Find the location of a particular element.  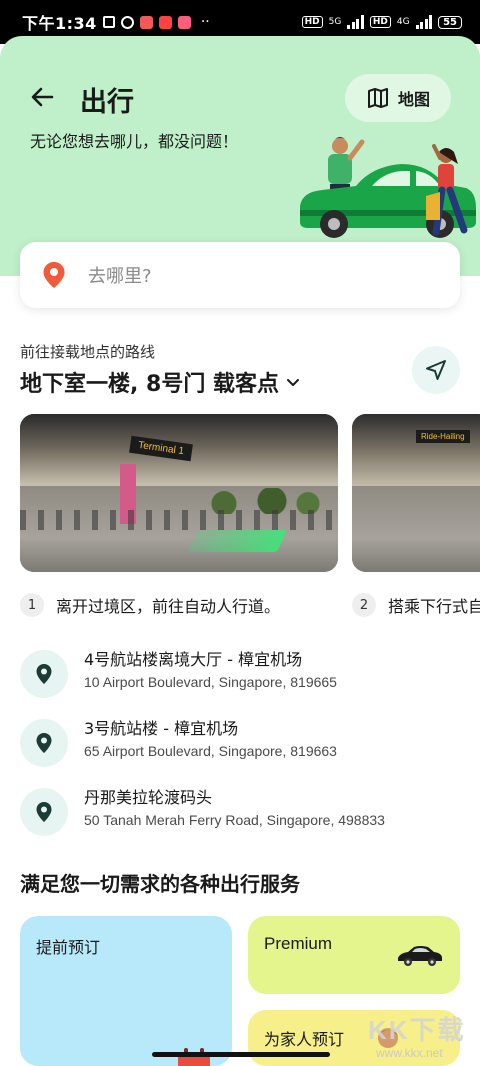

alarm-icon is located at coordinates (127, 22).